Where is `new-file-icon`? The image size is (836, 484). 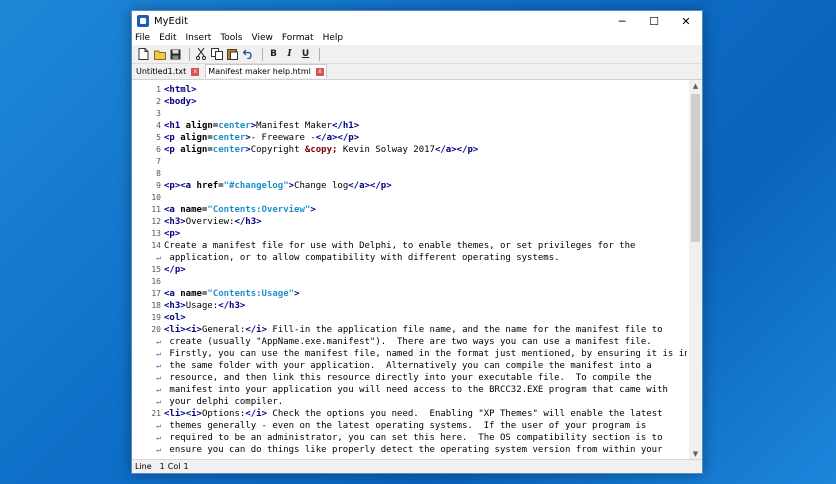
new-file-icon is located at coordinates (143, 54).